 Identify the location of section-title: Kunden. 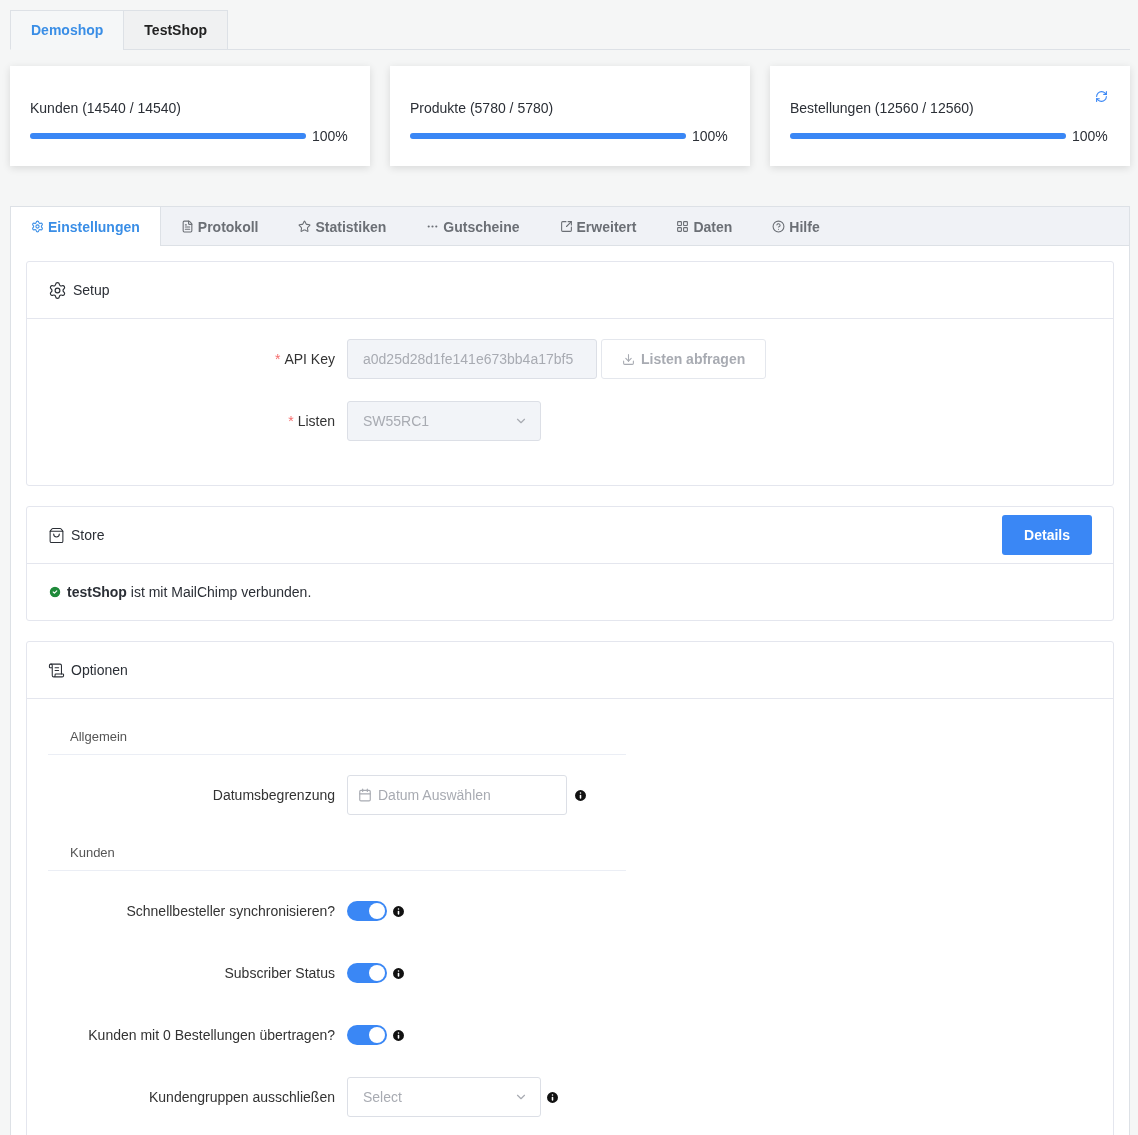
(337, 851).